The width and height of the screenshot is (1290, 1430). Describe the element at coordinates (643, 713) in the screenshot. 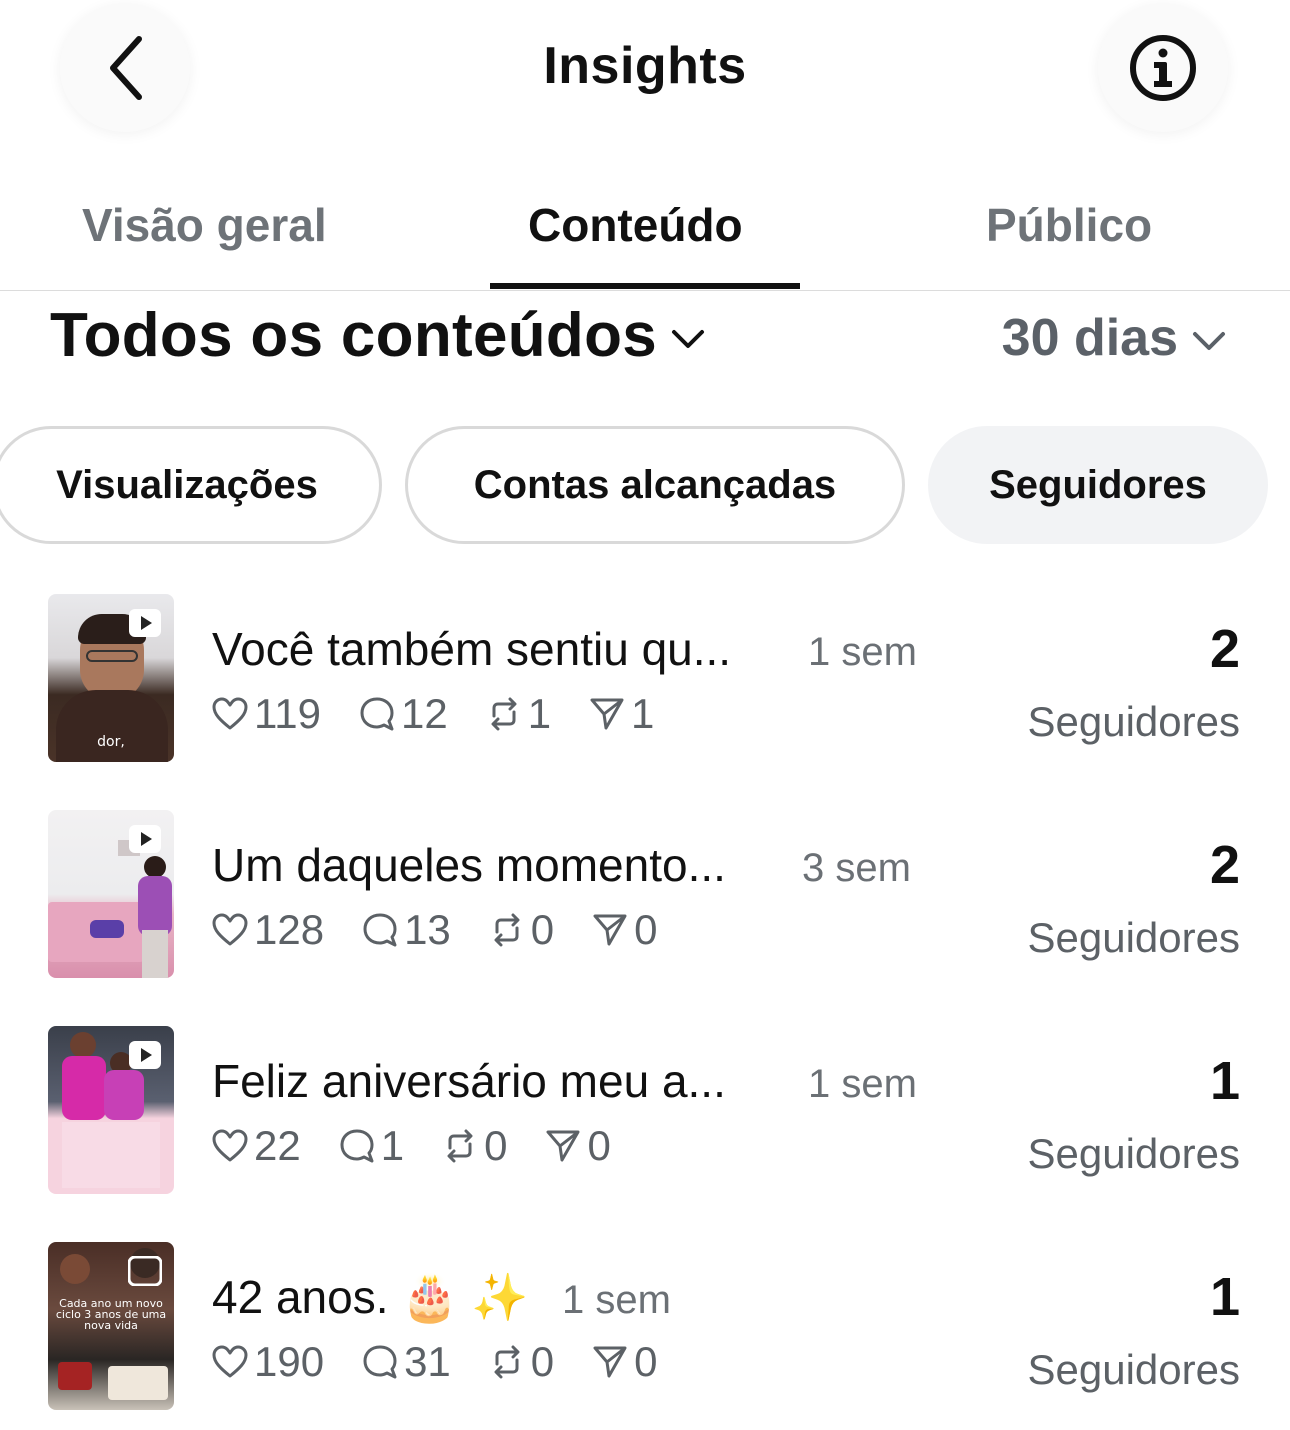

I see `shares-count: 1` at that location.